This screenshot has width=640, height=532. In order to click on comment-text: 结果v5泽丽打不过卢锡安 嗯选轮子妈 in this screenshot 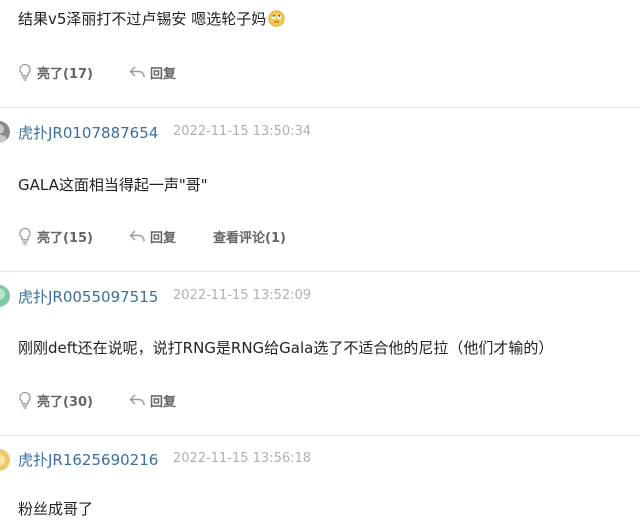, I will do `click(151, 19)`.